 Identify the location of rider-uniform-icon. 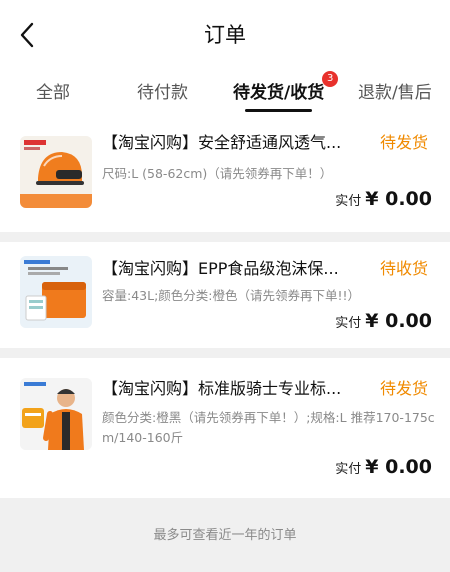
(56, 414).